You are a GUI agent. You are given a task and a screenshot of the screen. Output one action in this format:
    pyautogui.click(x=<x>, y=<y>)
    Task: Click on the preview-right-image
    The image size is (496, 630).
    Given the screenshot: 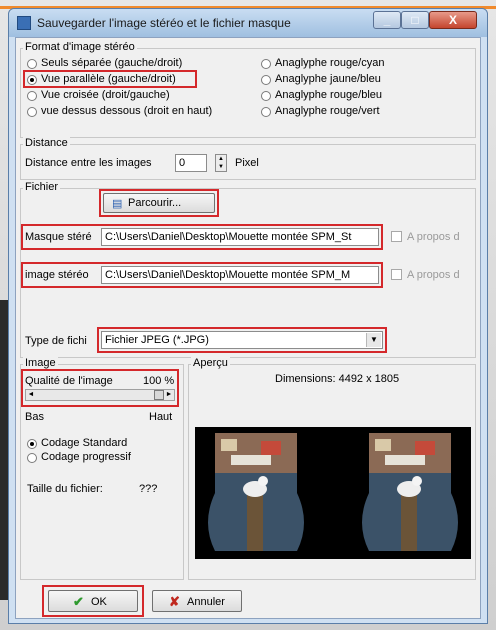 What is the action you would take?
    pyautogui.click(x=410, y=492)
    